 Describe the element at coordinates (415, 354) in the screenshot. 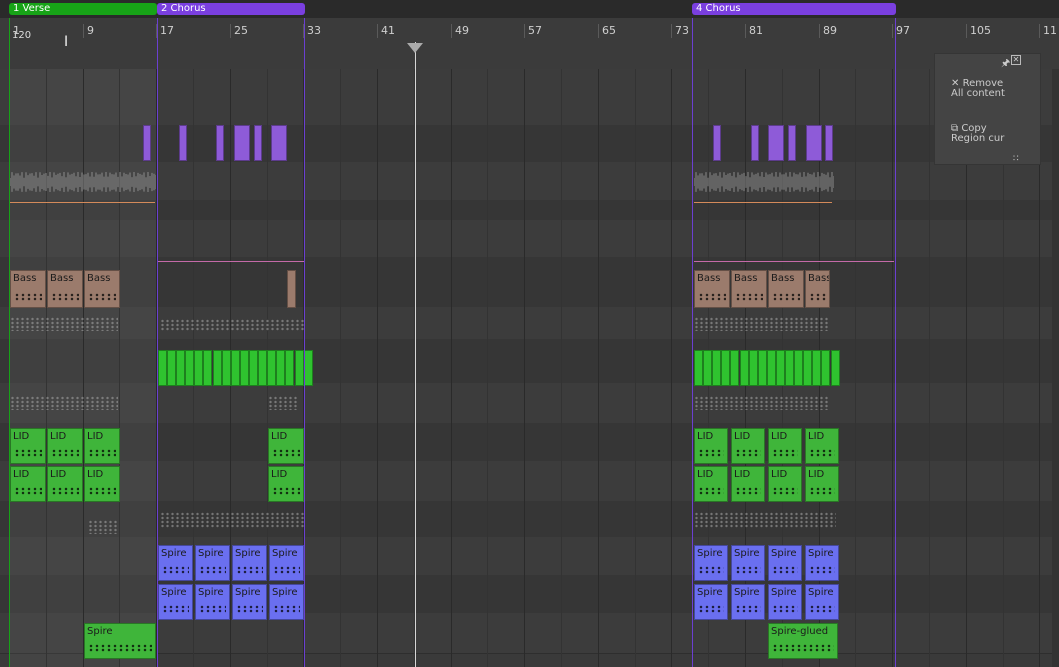

I see `playhead-line` at that location.